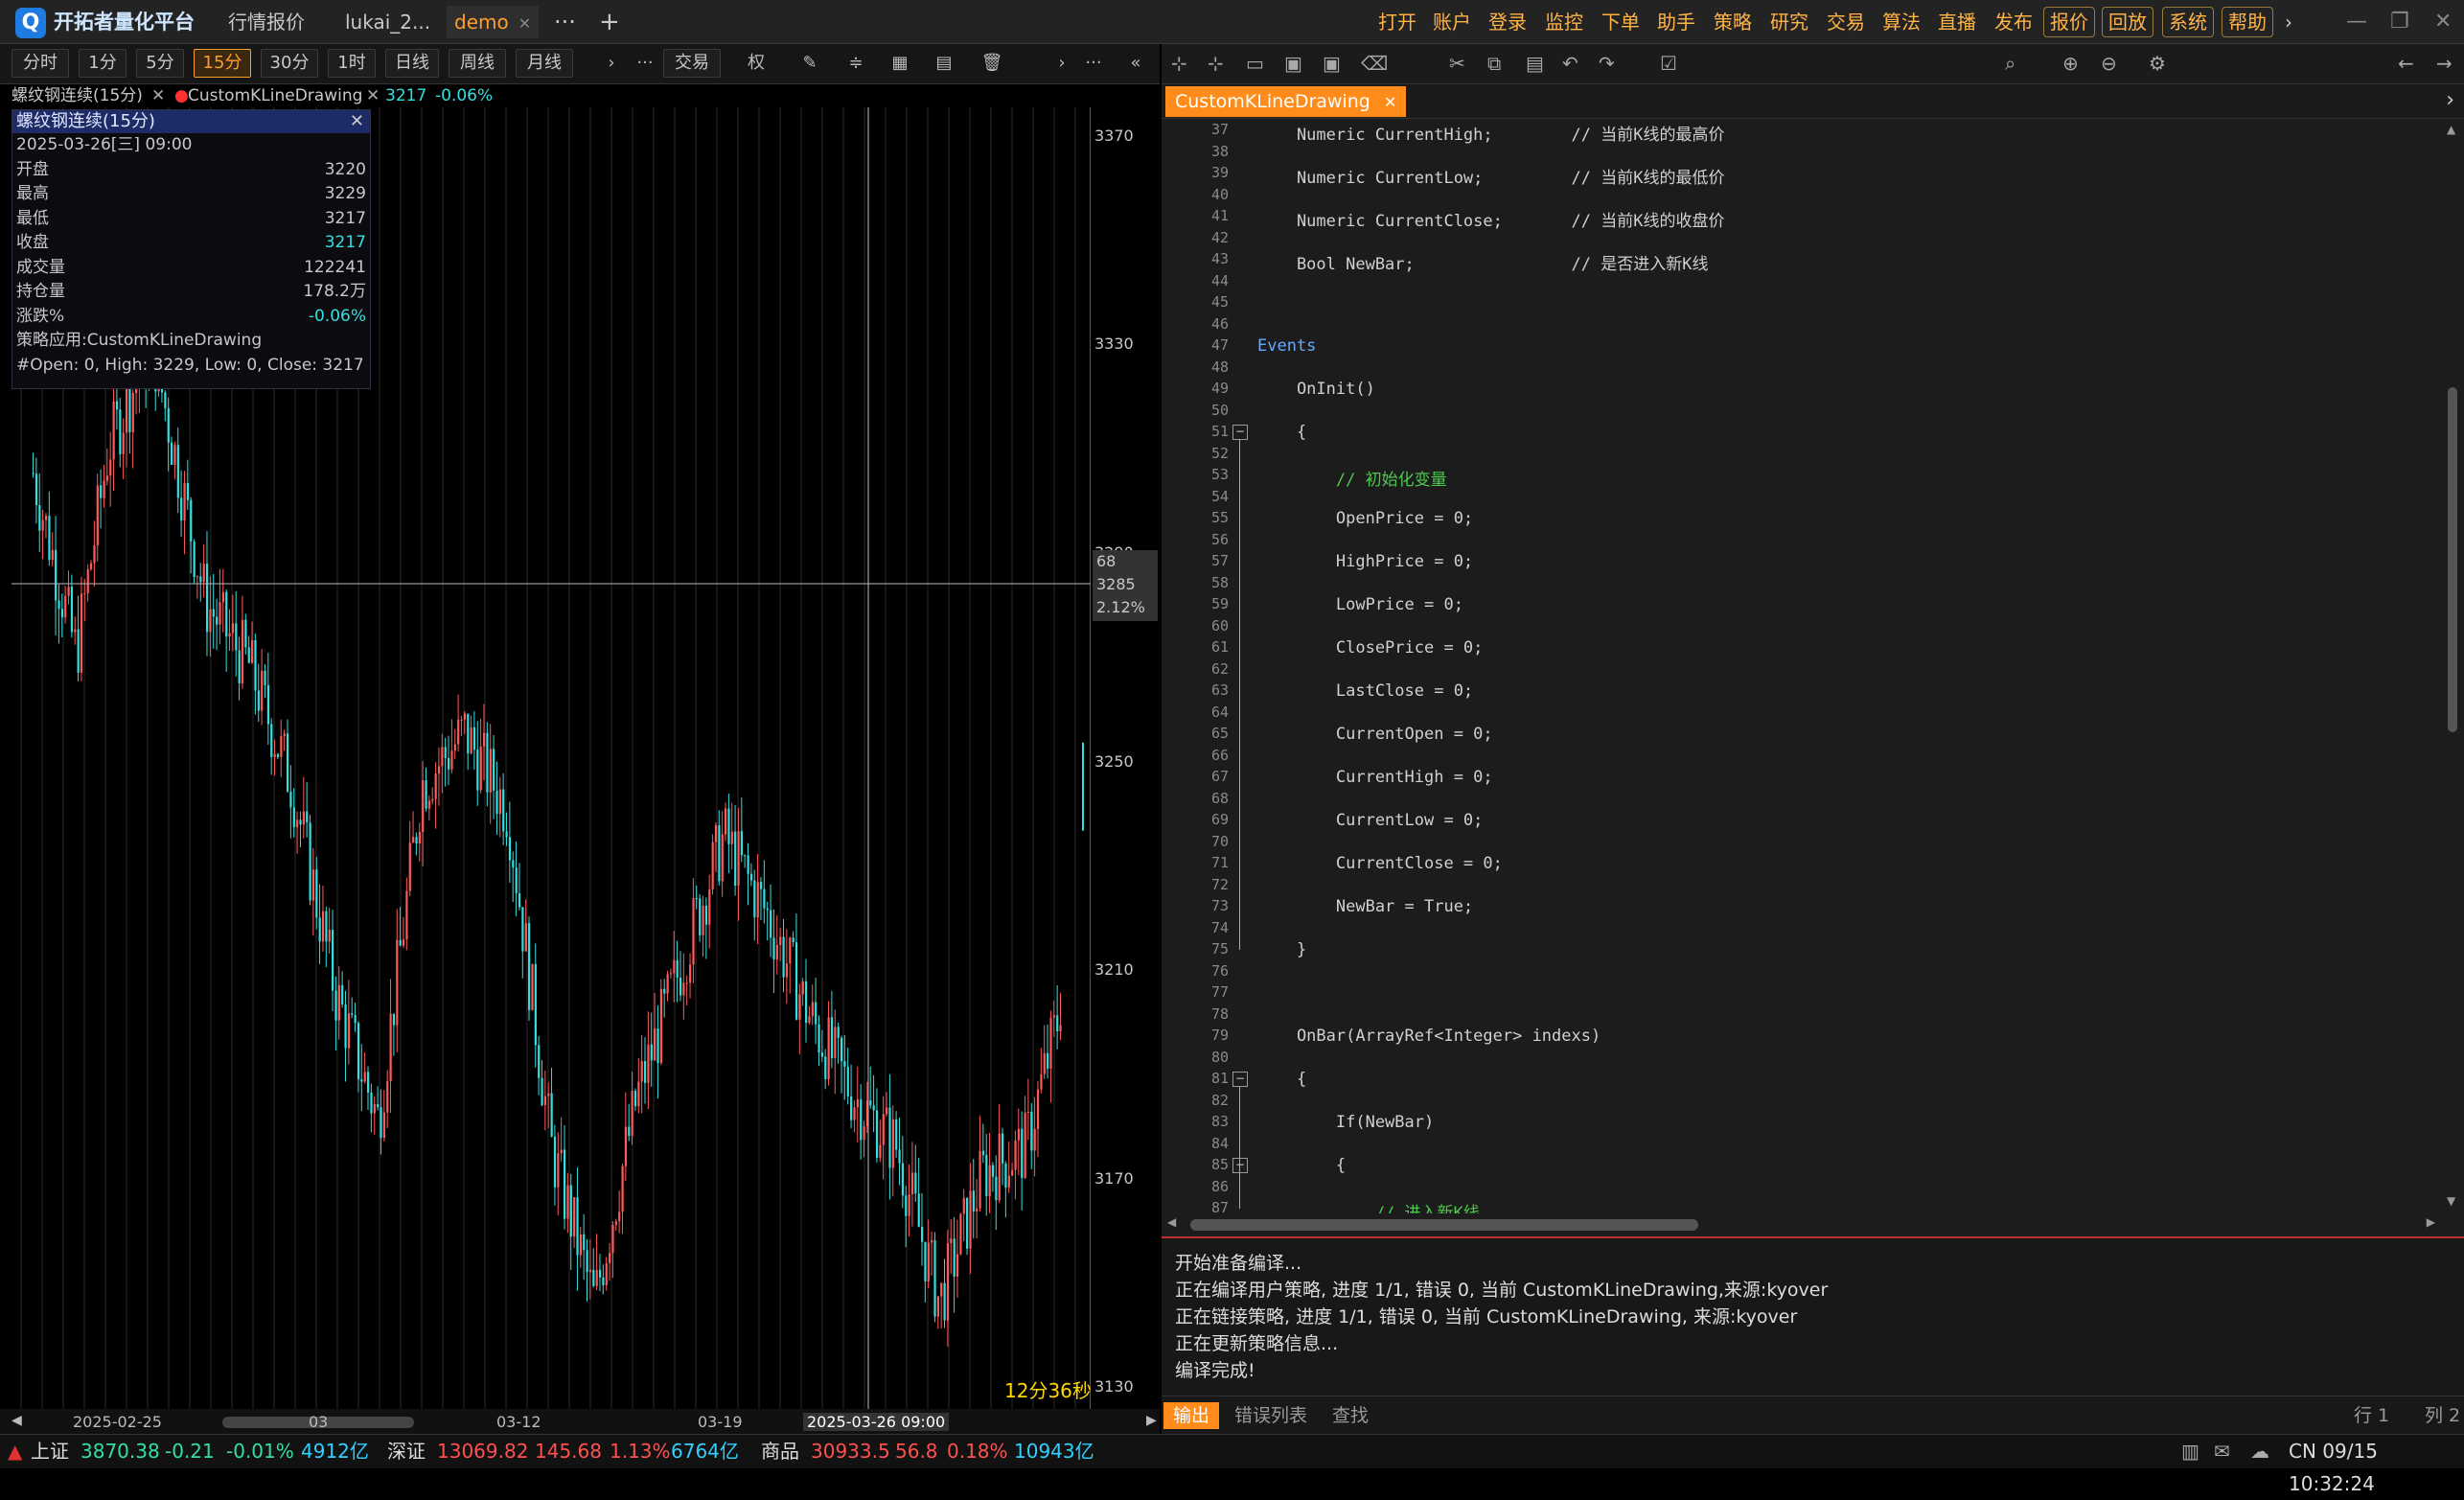 The height and width of the screenshot is (1500, 2464). What do you see at coordinates (2259, 1451) in the screenshot?
I see `cloud-icon: ☁` at bounding box center [2259, 1451].